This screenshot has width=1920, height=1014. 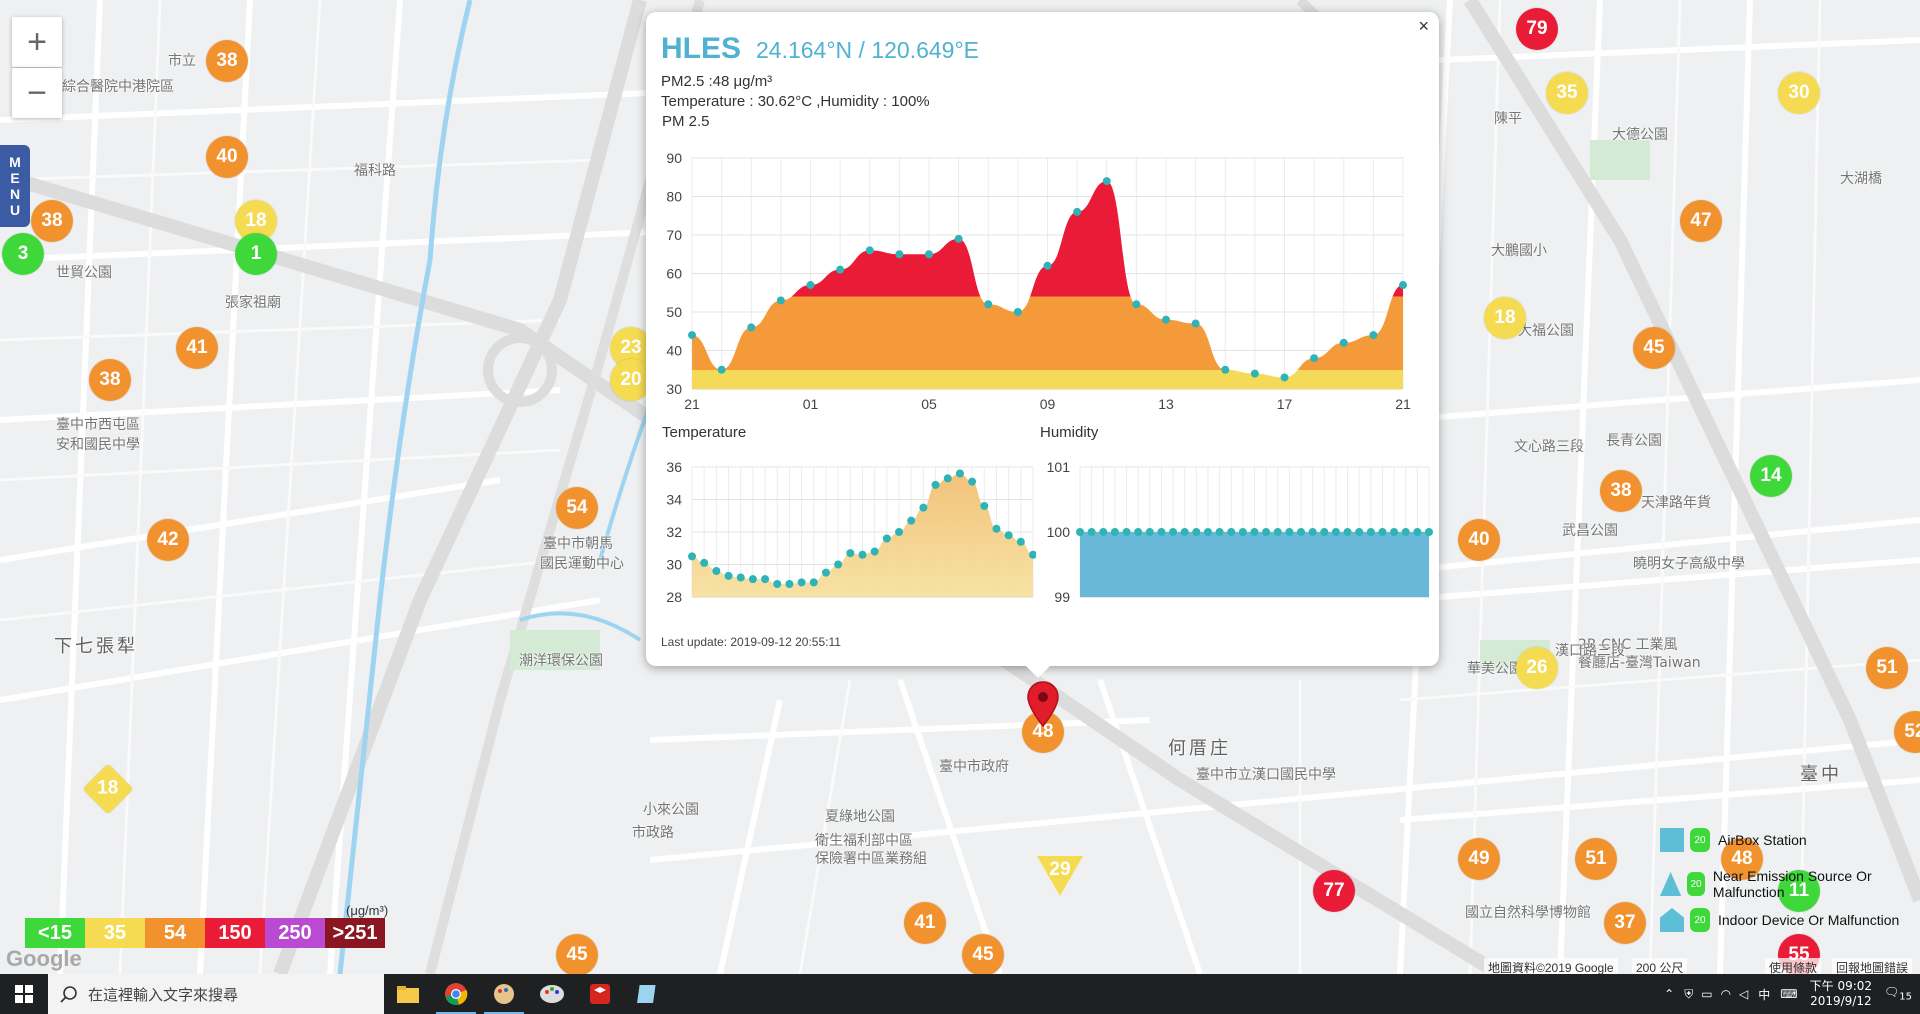 I want to click on map-place-label: 武昌公園, so click(x=1590, y=531).